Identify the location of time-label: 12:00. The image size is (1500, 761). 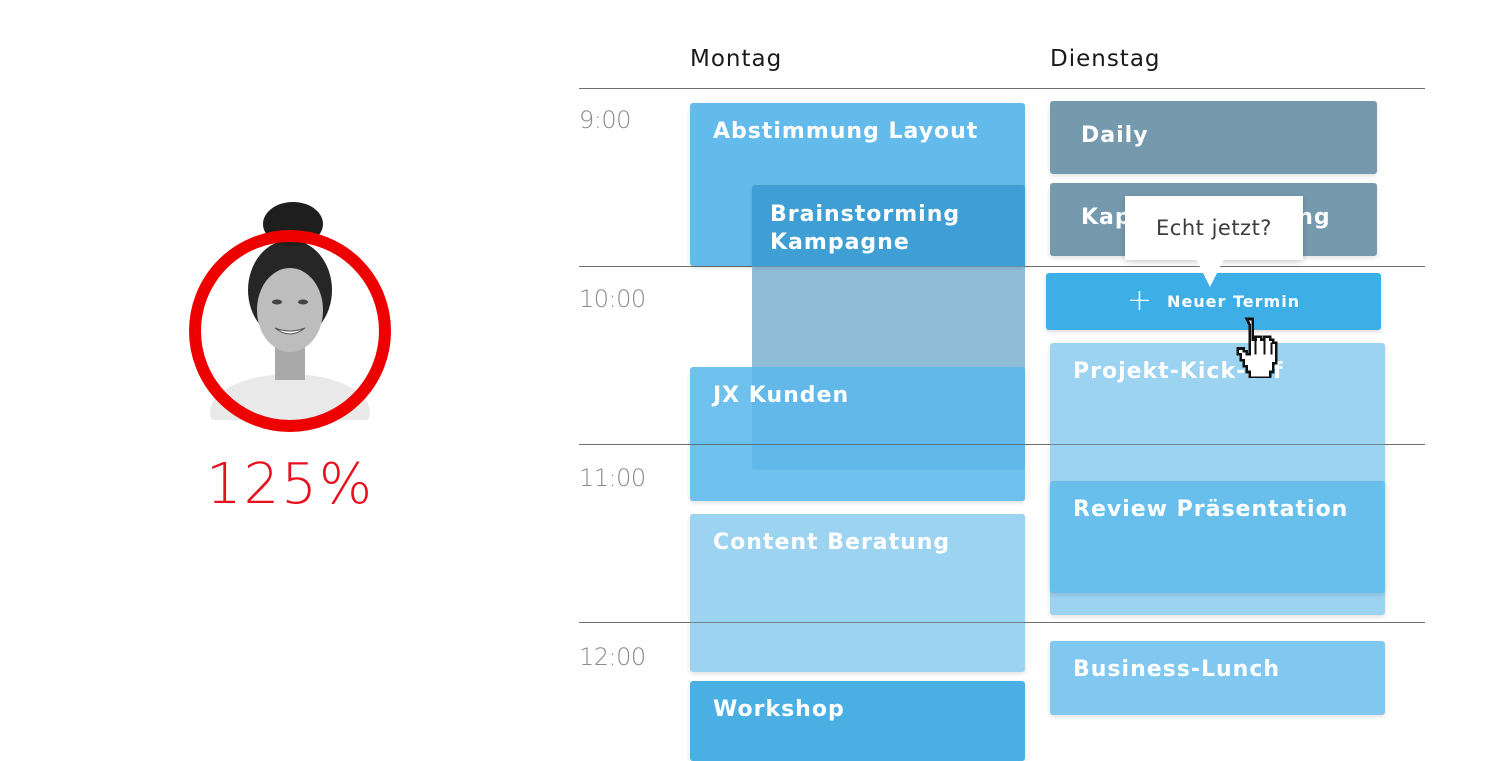
(612, 657).